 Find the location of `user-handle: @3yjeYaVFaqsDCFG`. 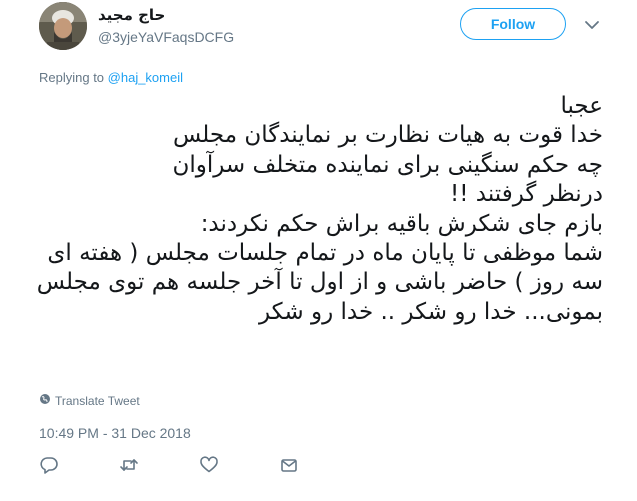

user-handle: @3yjeYaVFaqsDCFG is located at coordinates (166, 37).